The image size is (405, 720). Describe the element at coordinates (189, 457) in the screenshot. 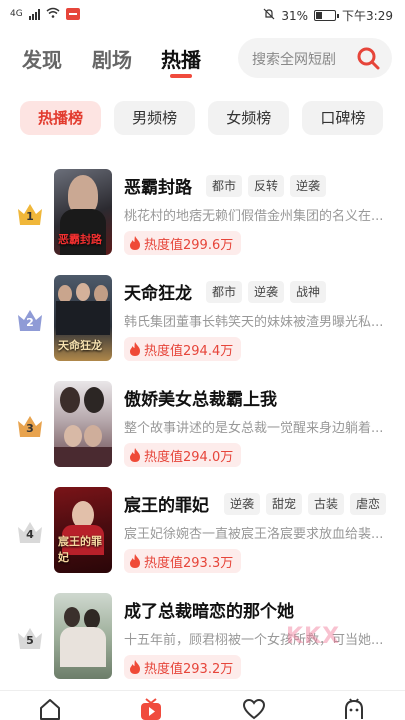

I see `heat-value: 热度值294.0万` at that location.